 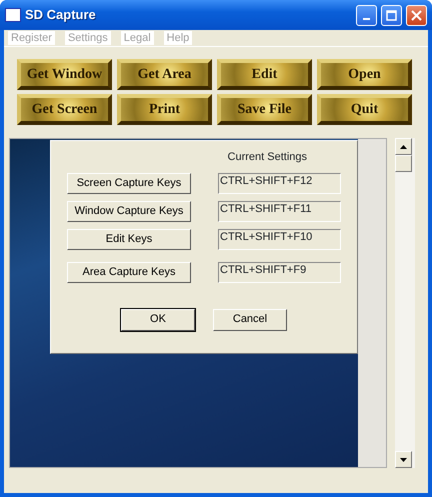 What do you see at coordinates (164, 109) in the screenshot?
I see `toolbar-button: Print` at bounding box center [164, 109].